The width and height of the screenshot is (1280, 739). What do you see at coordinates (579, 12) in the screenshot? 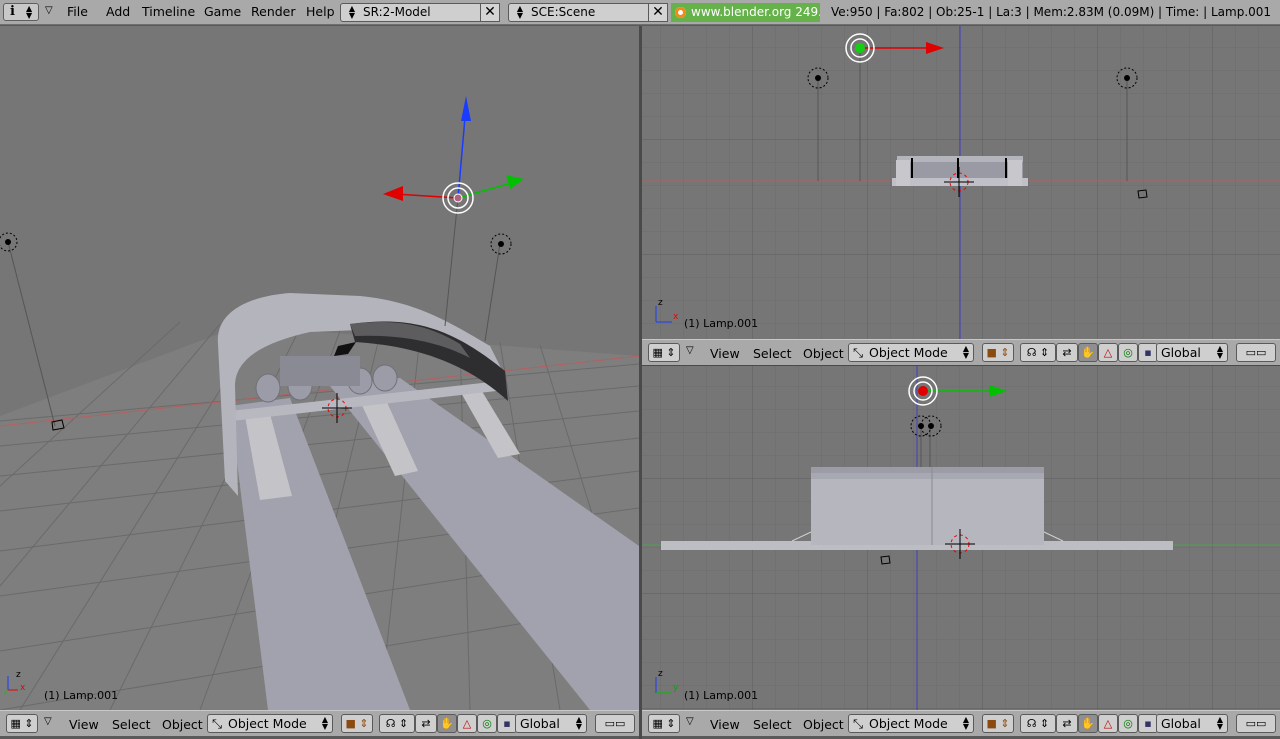
I see `scene-selector: ▲ ▼ SCE:Scene` at bounding box center [579, 12].